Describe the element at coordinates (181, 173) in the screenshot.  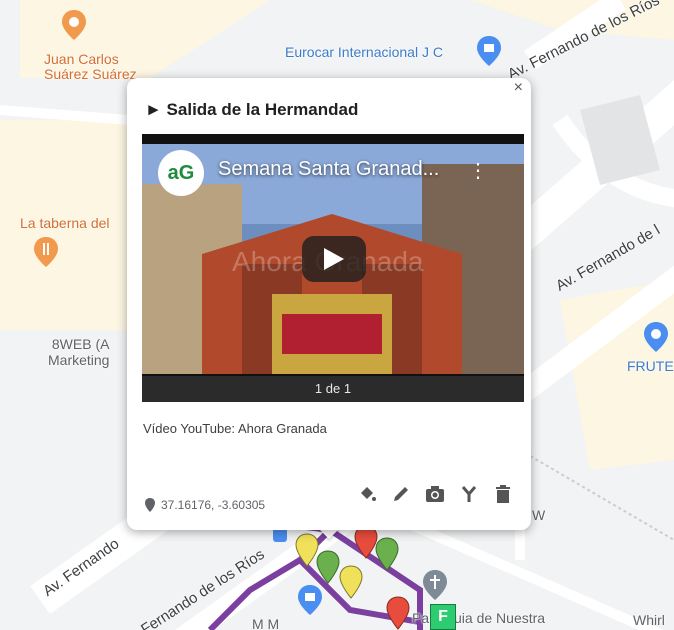
I see `channel-logo: aG` at that location.